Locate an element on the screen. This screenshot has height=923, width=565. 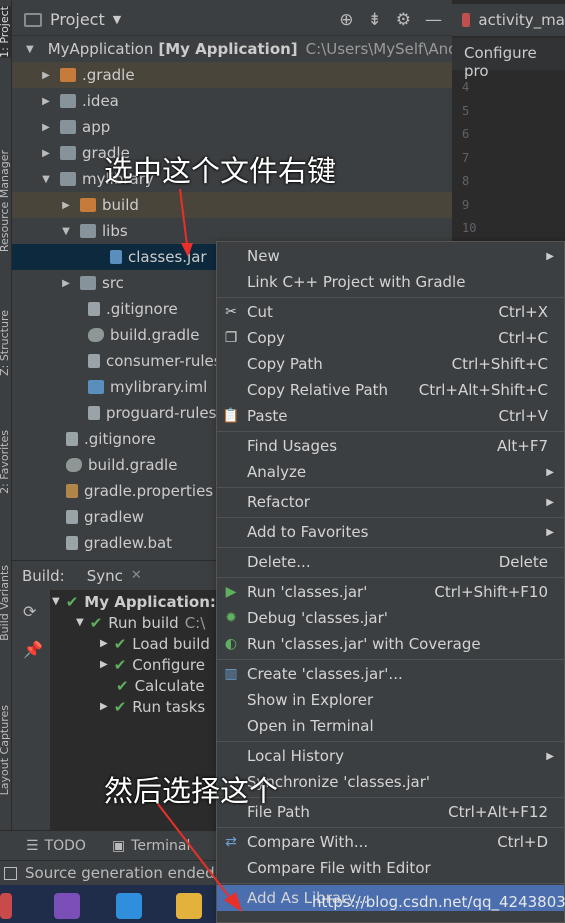
menu-item-paste: 📋 Paste Ctrl+V is located at coordinates (390, 416).